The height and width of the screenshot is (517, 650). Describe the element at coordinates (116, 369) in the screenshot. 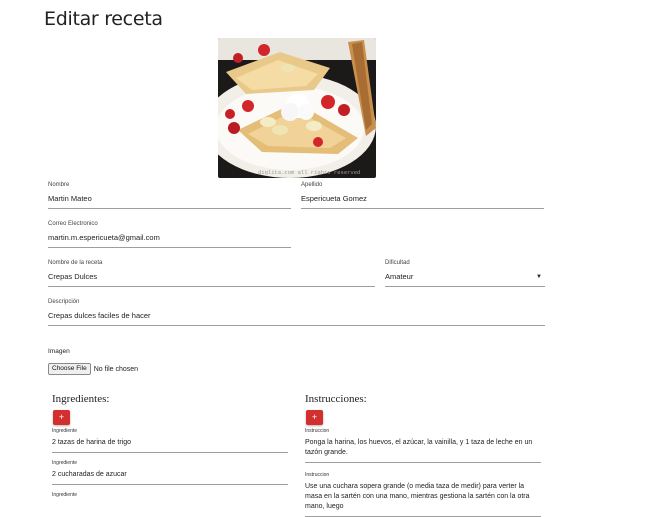

I see `file-status: No file chosen` at that location.